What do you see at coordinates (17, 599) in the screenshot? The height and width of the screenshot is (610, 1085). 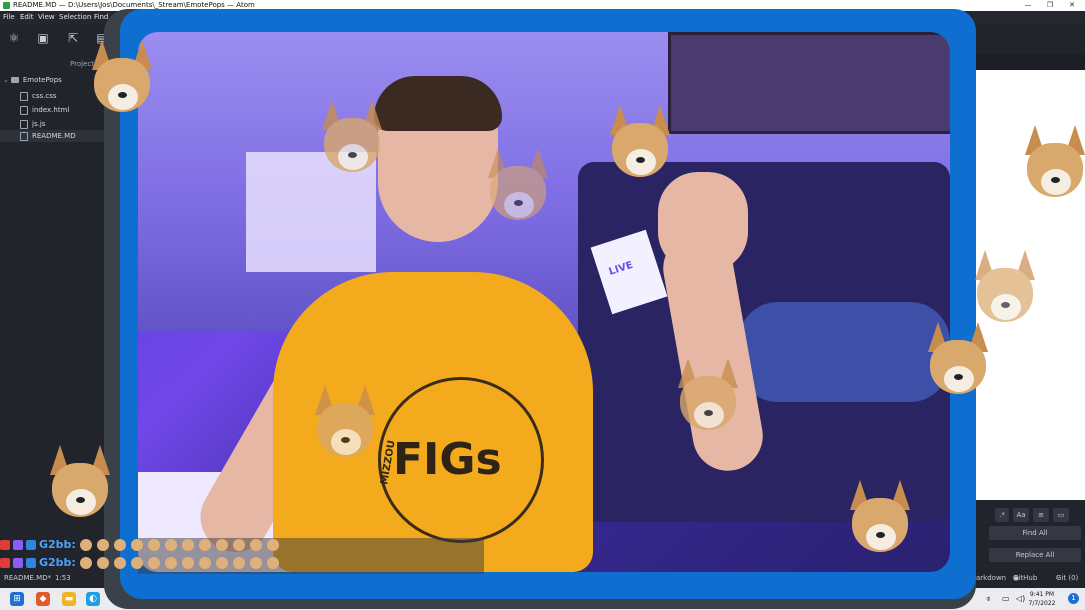 I see `windows-start-icon: ⊞` at bounding box center [17, 599].